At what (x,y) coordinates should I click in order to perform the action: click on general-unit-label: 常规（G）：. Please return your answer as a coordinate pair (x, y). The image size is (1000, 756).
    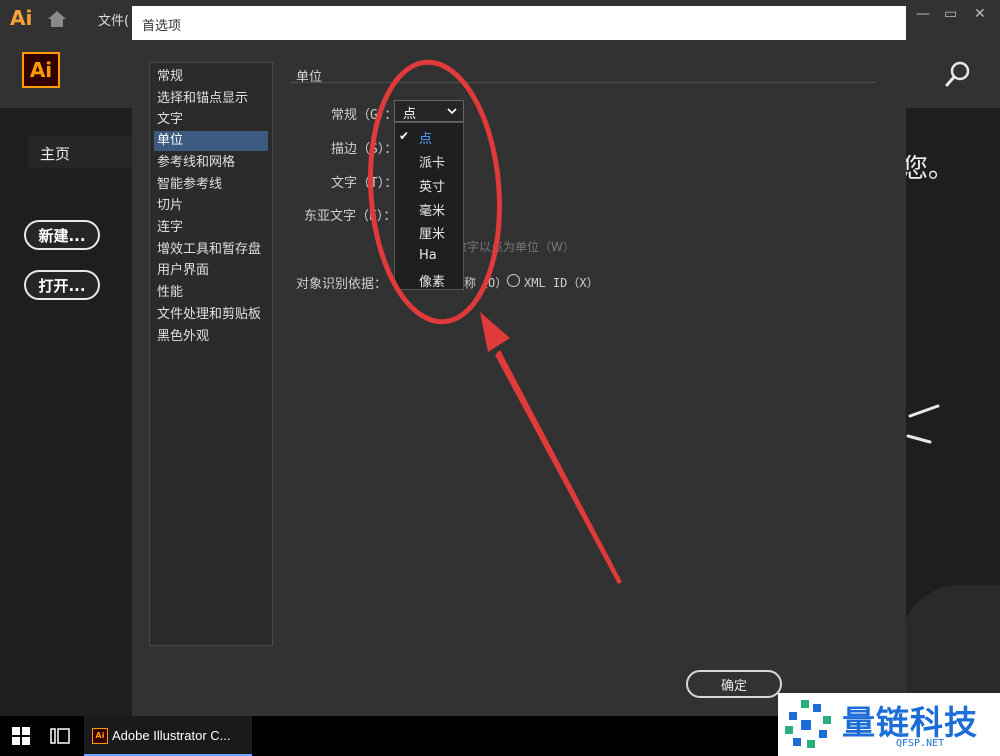
    Looking at the image, I should click on (364, 115).